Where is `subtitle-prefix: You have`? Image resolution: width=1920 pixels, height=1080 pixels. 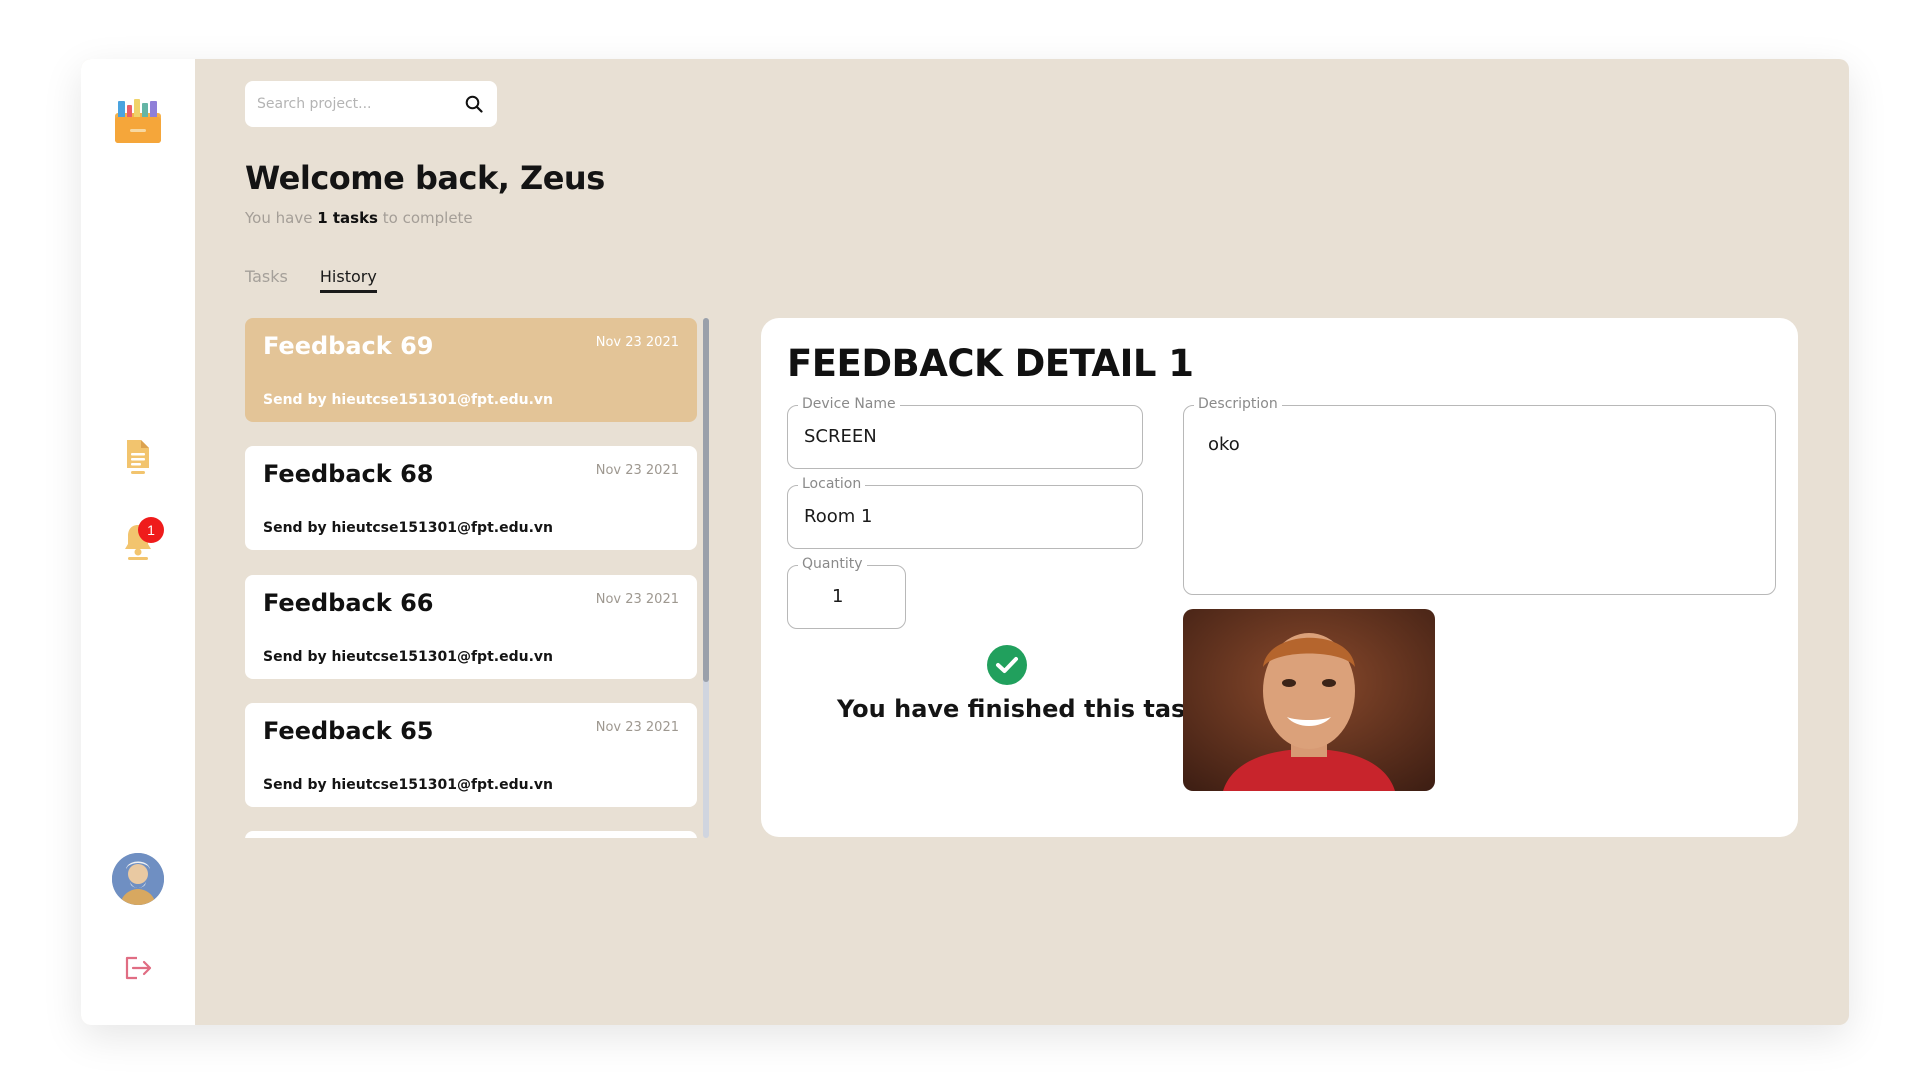
subtitle-prefix: You have is located at coordinates (281, 218).